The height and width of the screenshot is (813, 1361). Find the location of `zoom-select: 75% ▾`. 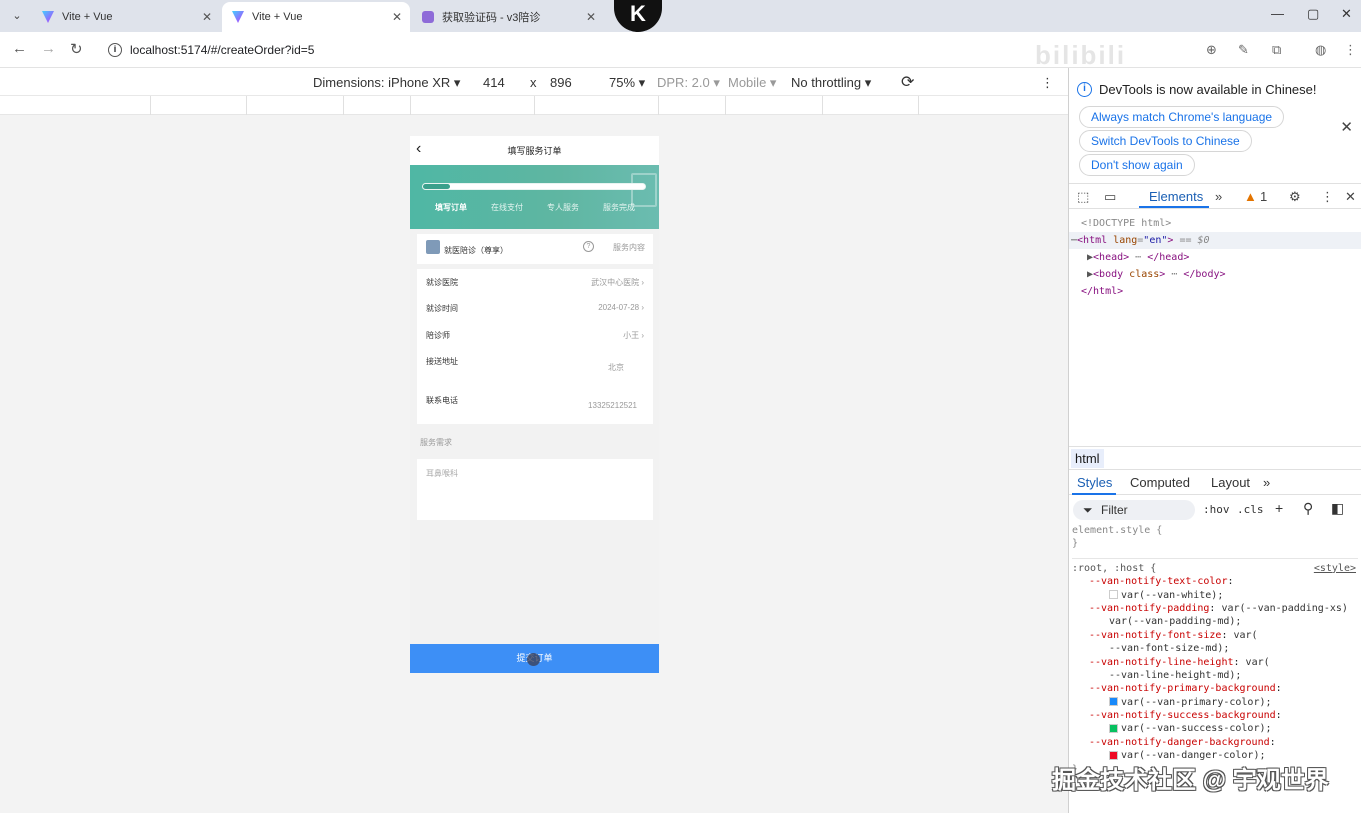

zoom-select: 75% ▾ is located at coordinates (627, 83).